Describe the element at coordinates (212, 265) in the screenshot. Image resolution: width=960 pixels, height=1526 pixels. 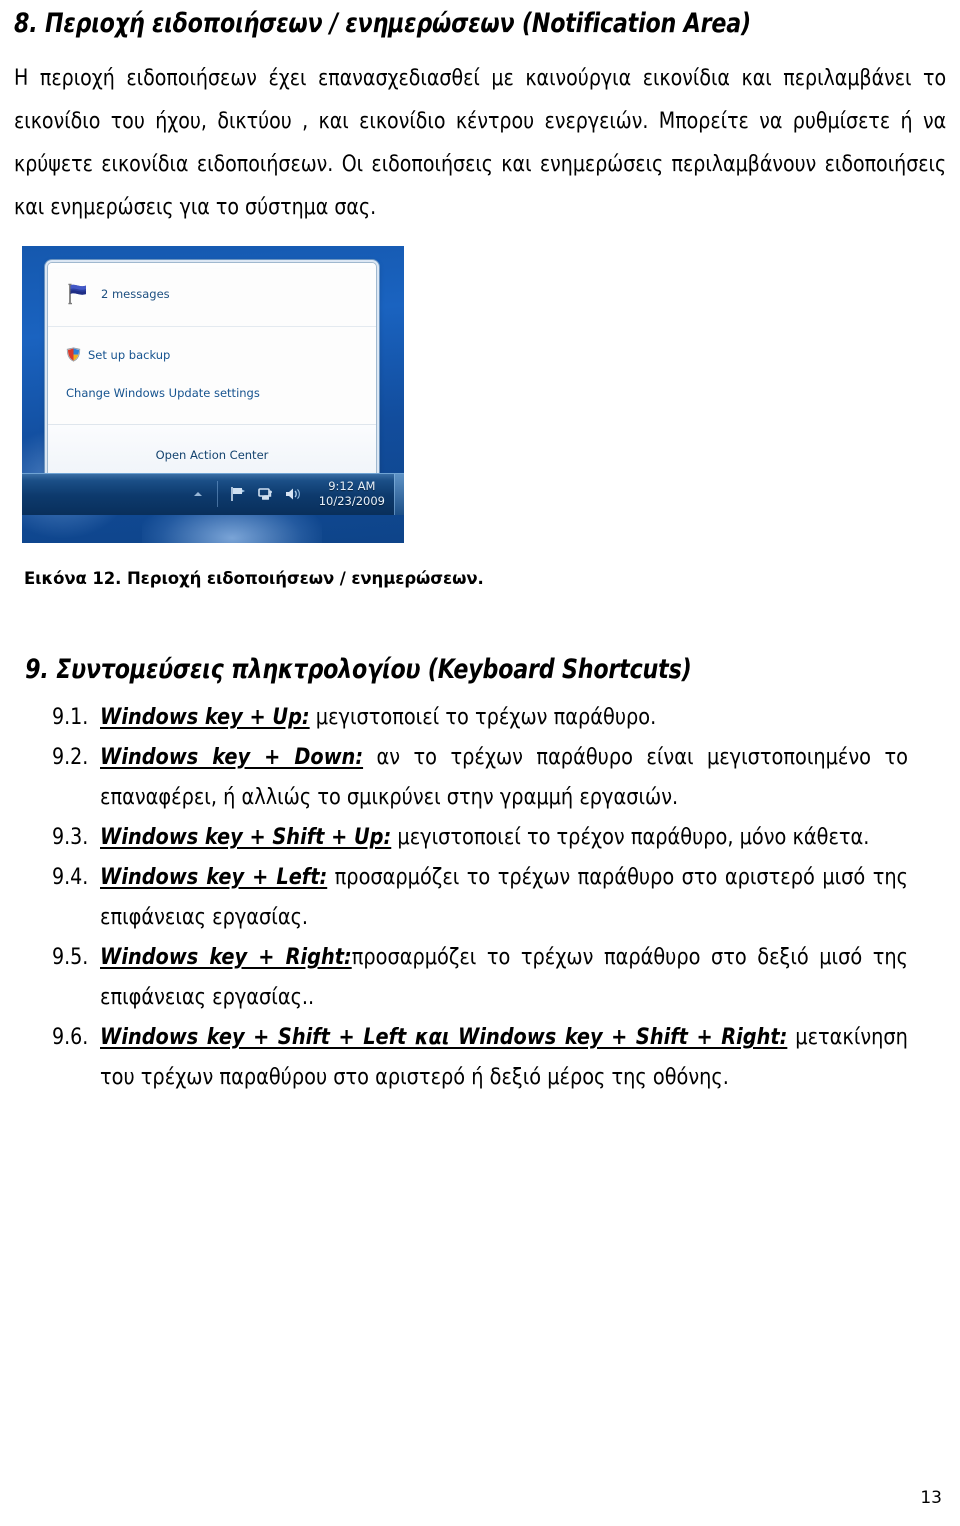
I see `flyout-sheen` at that location.